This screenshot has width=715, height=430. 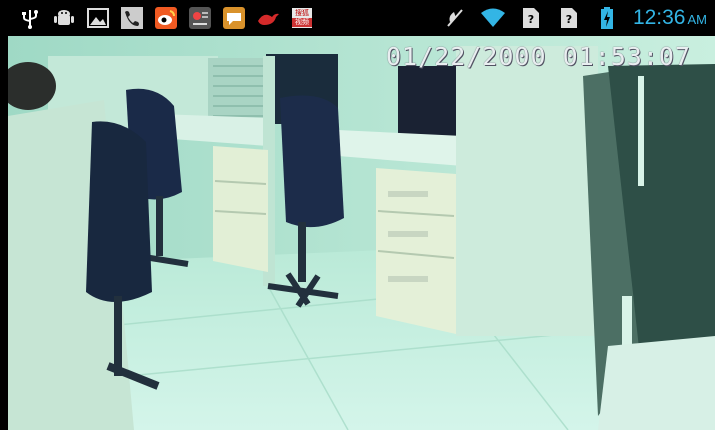 I want to click on cn-badge-top: 搜狐, so click(x=302, y=13).